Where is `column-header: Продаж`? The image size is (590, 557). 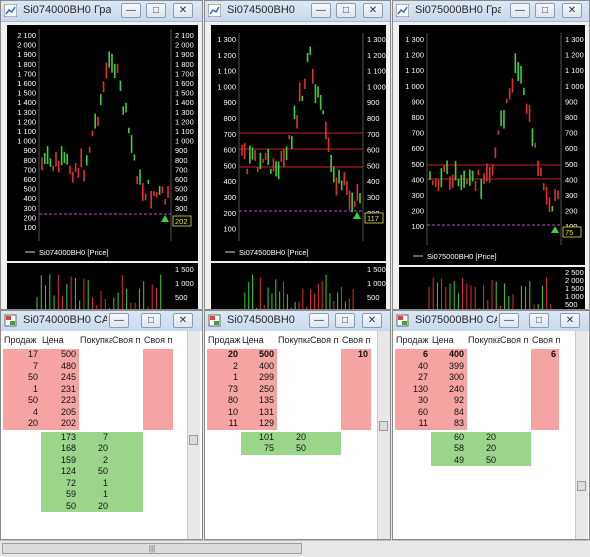
column-header: Продаж is located at coordinates (414, 340).